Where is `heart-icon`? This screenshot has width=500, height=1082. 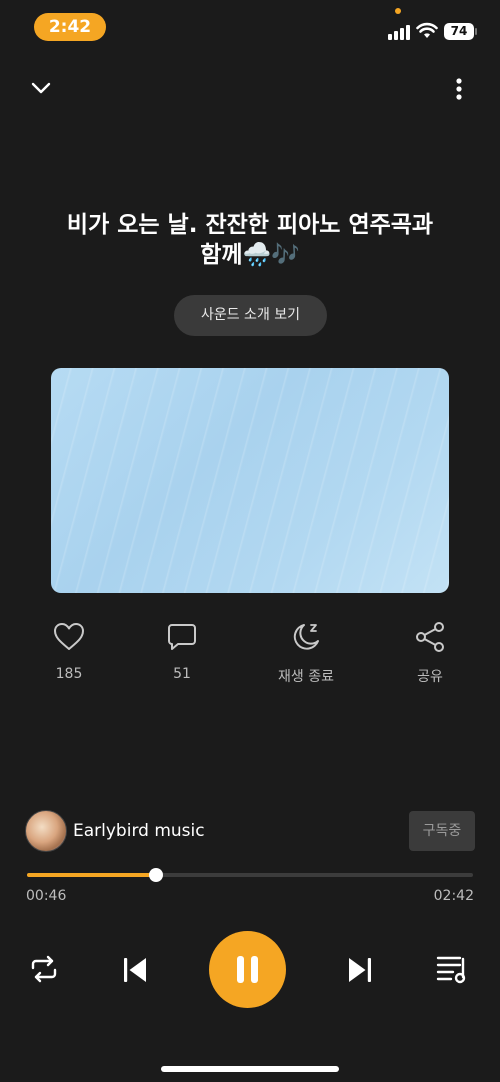
heart-icon is located at coordinates (69, 636).